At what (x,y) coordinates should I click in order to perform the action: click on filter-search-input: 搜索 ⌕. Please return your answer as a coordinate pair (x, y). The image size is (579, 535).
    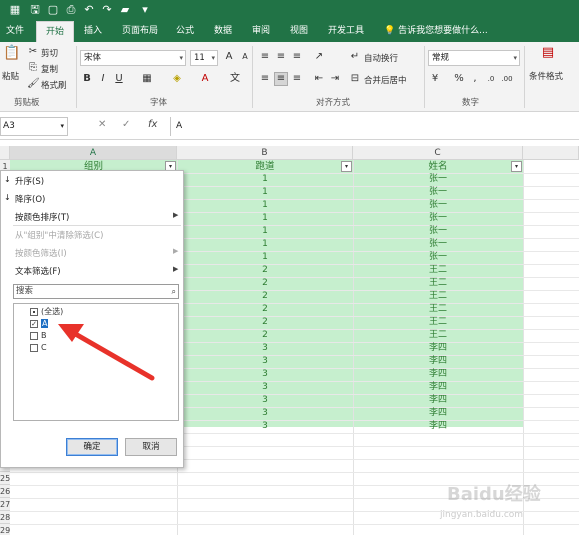
    Looking at the image, I should click on (96, 291).